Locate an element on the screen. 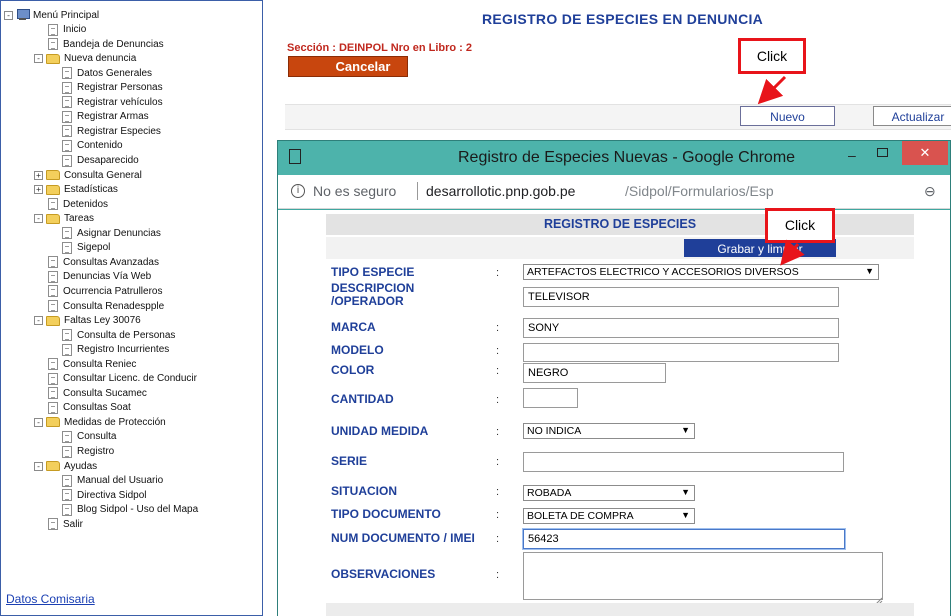 The image size is (951, 616). sidebar-item: Registro is located at coordinates (88, 452).